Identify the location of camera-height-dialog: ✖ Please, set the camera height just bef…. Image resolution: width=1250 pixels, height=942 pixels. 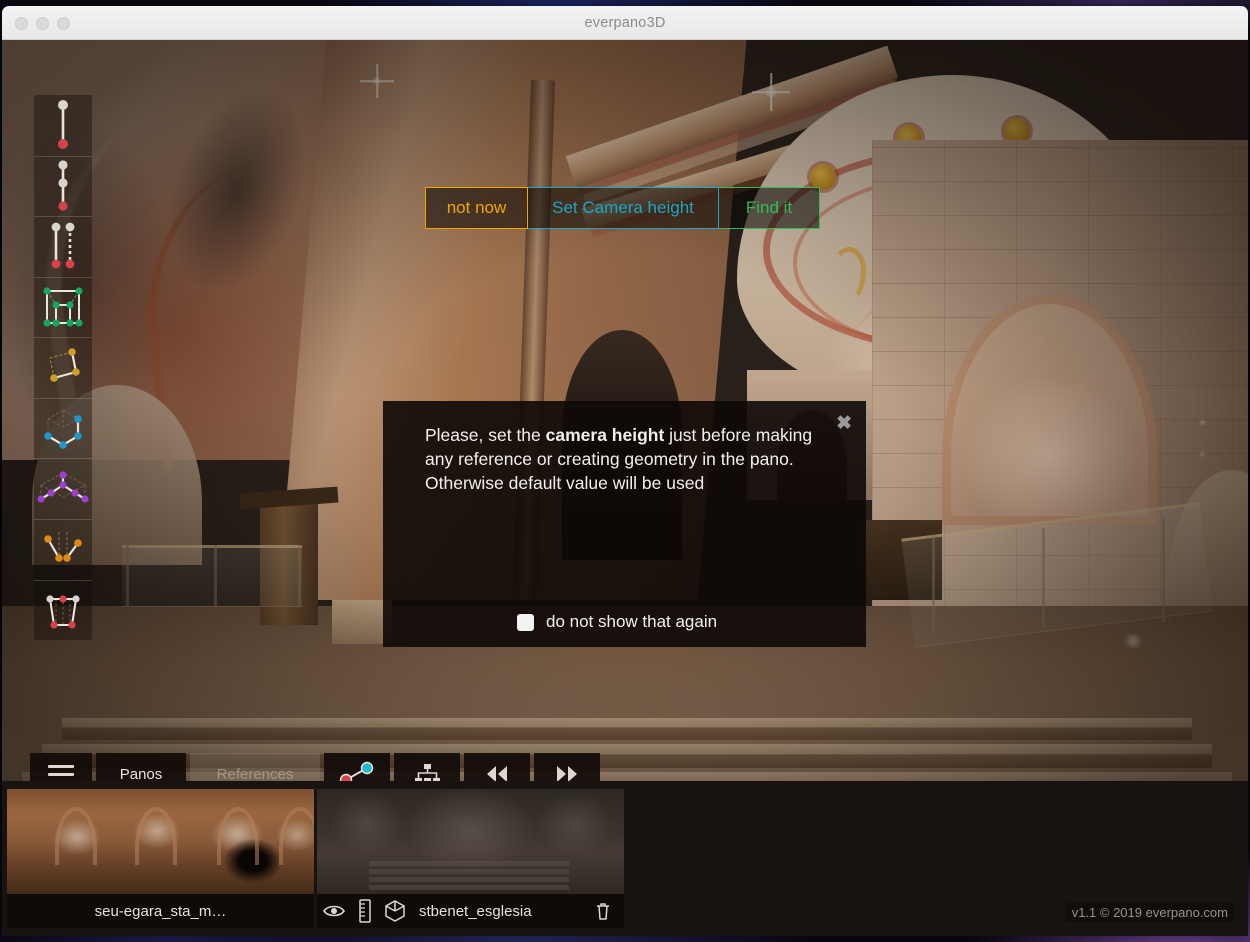
(624, 524).